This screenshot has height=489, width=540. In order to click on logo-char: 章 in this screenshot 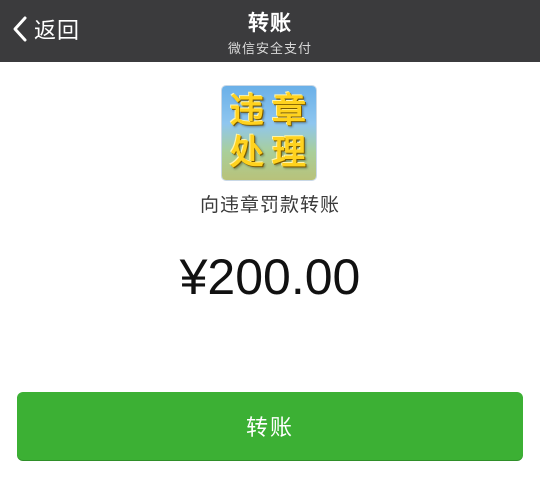, I will do `click(289, 111)`.